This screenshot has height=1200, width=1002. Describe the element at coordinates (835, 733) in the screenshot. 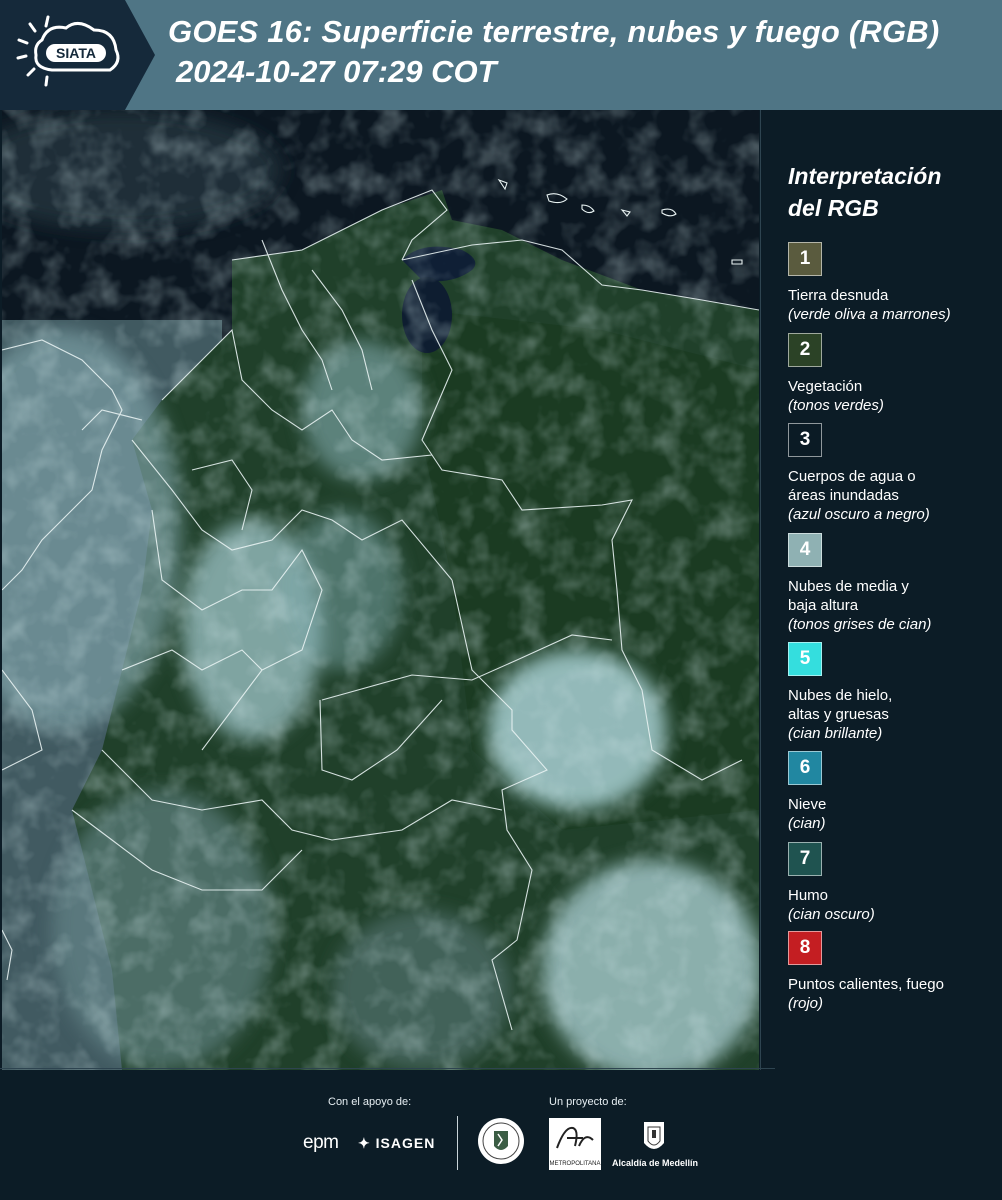

I see `legend-sub: (cian brillante)` at that location.